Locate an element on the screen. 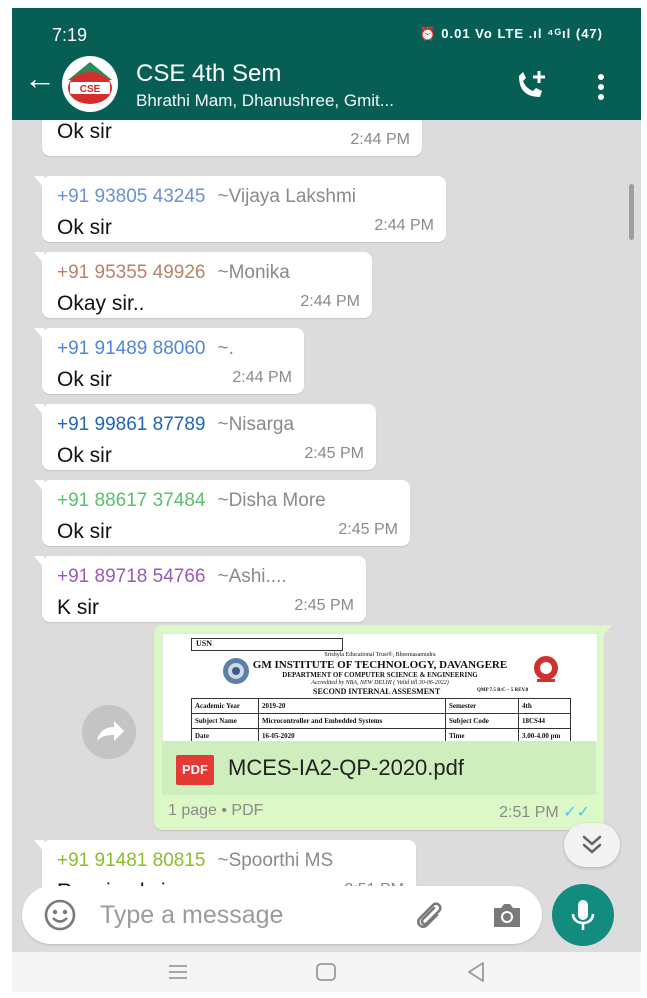 The width and height of the screenshot is (647, 998). message-sender: +91 99861 87789 ~Nisarga is located at coordinates (175, 425).